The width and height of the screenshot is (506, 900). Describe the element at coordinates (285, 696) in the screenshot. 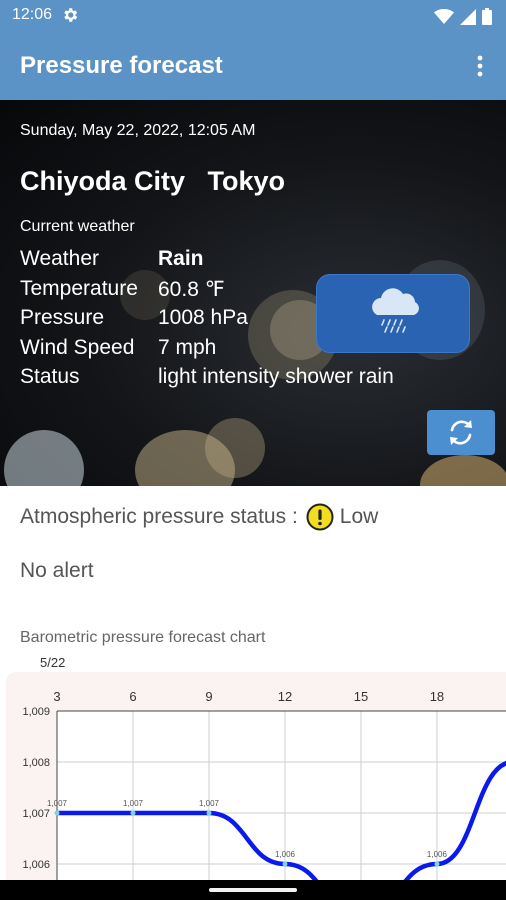

I see `x-tick-label: 12` at that location.